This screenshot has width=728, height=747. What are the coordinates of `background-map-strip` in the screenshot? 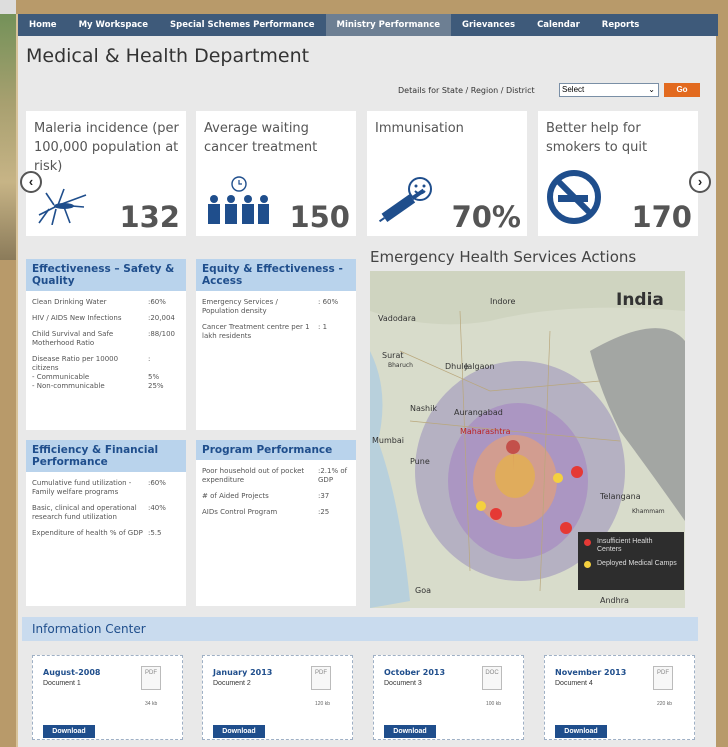 It's located at (8, 130).